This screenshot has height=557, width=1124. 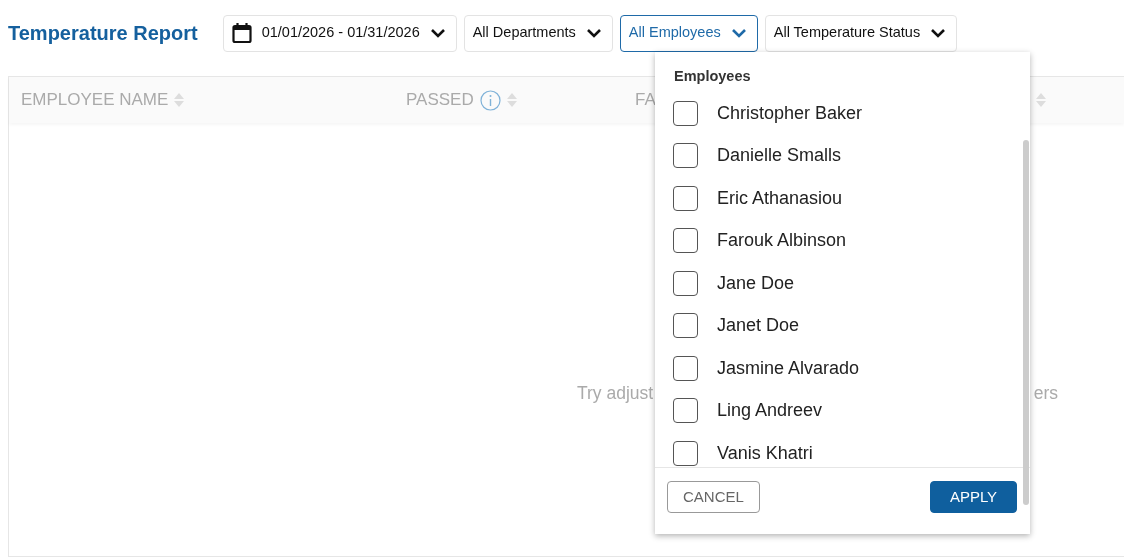 I want to click on employee-option: Farouk Albinson, so click(x=851, y=240).